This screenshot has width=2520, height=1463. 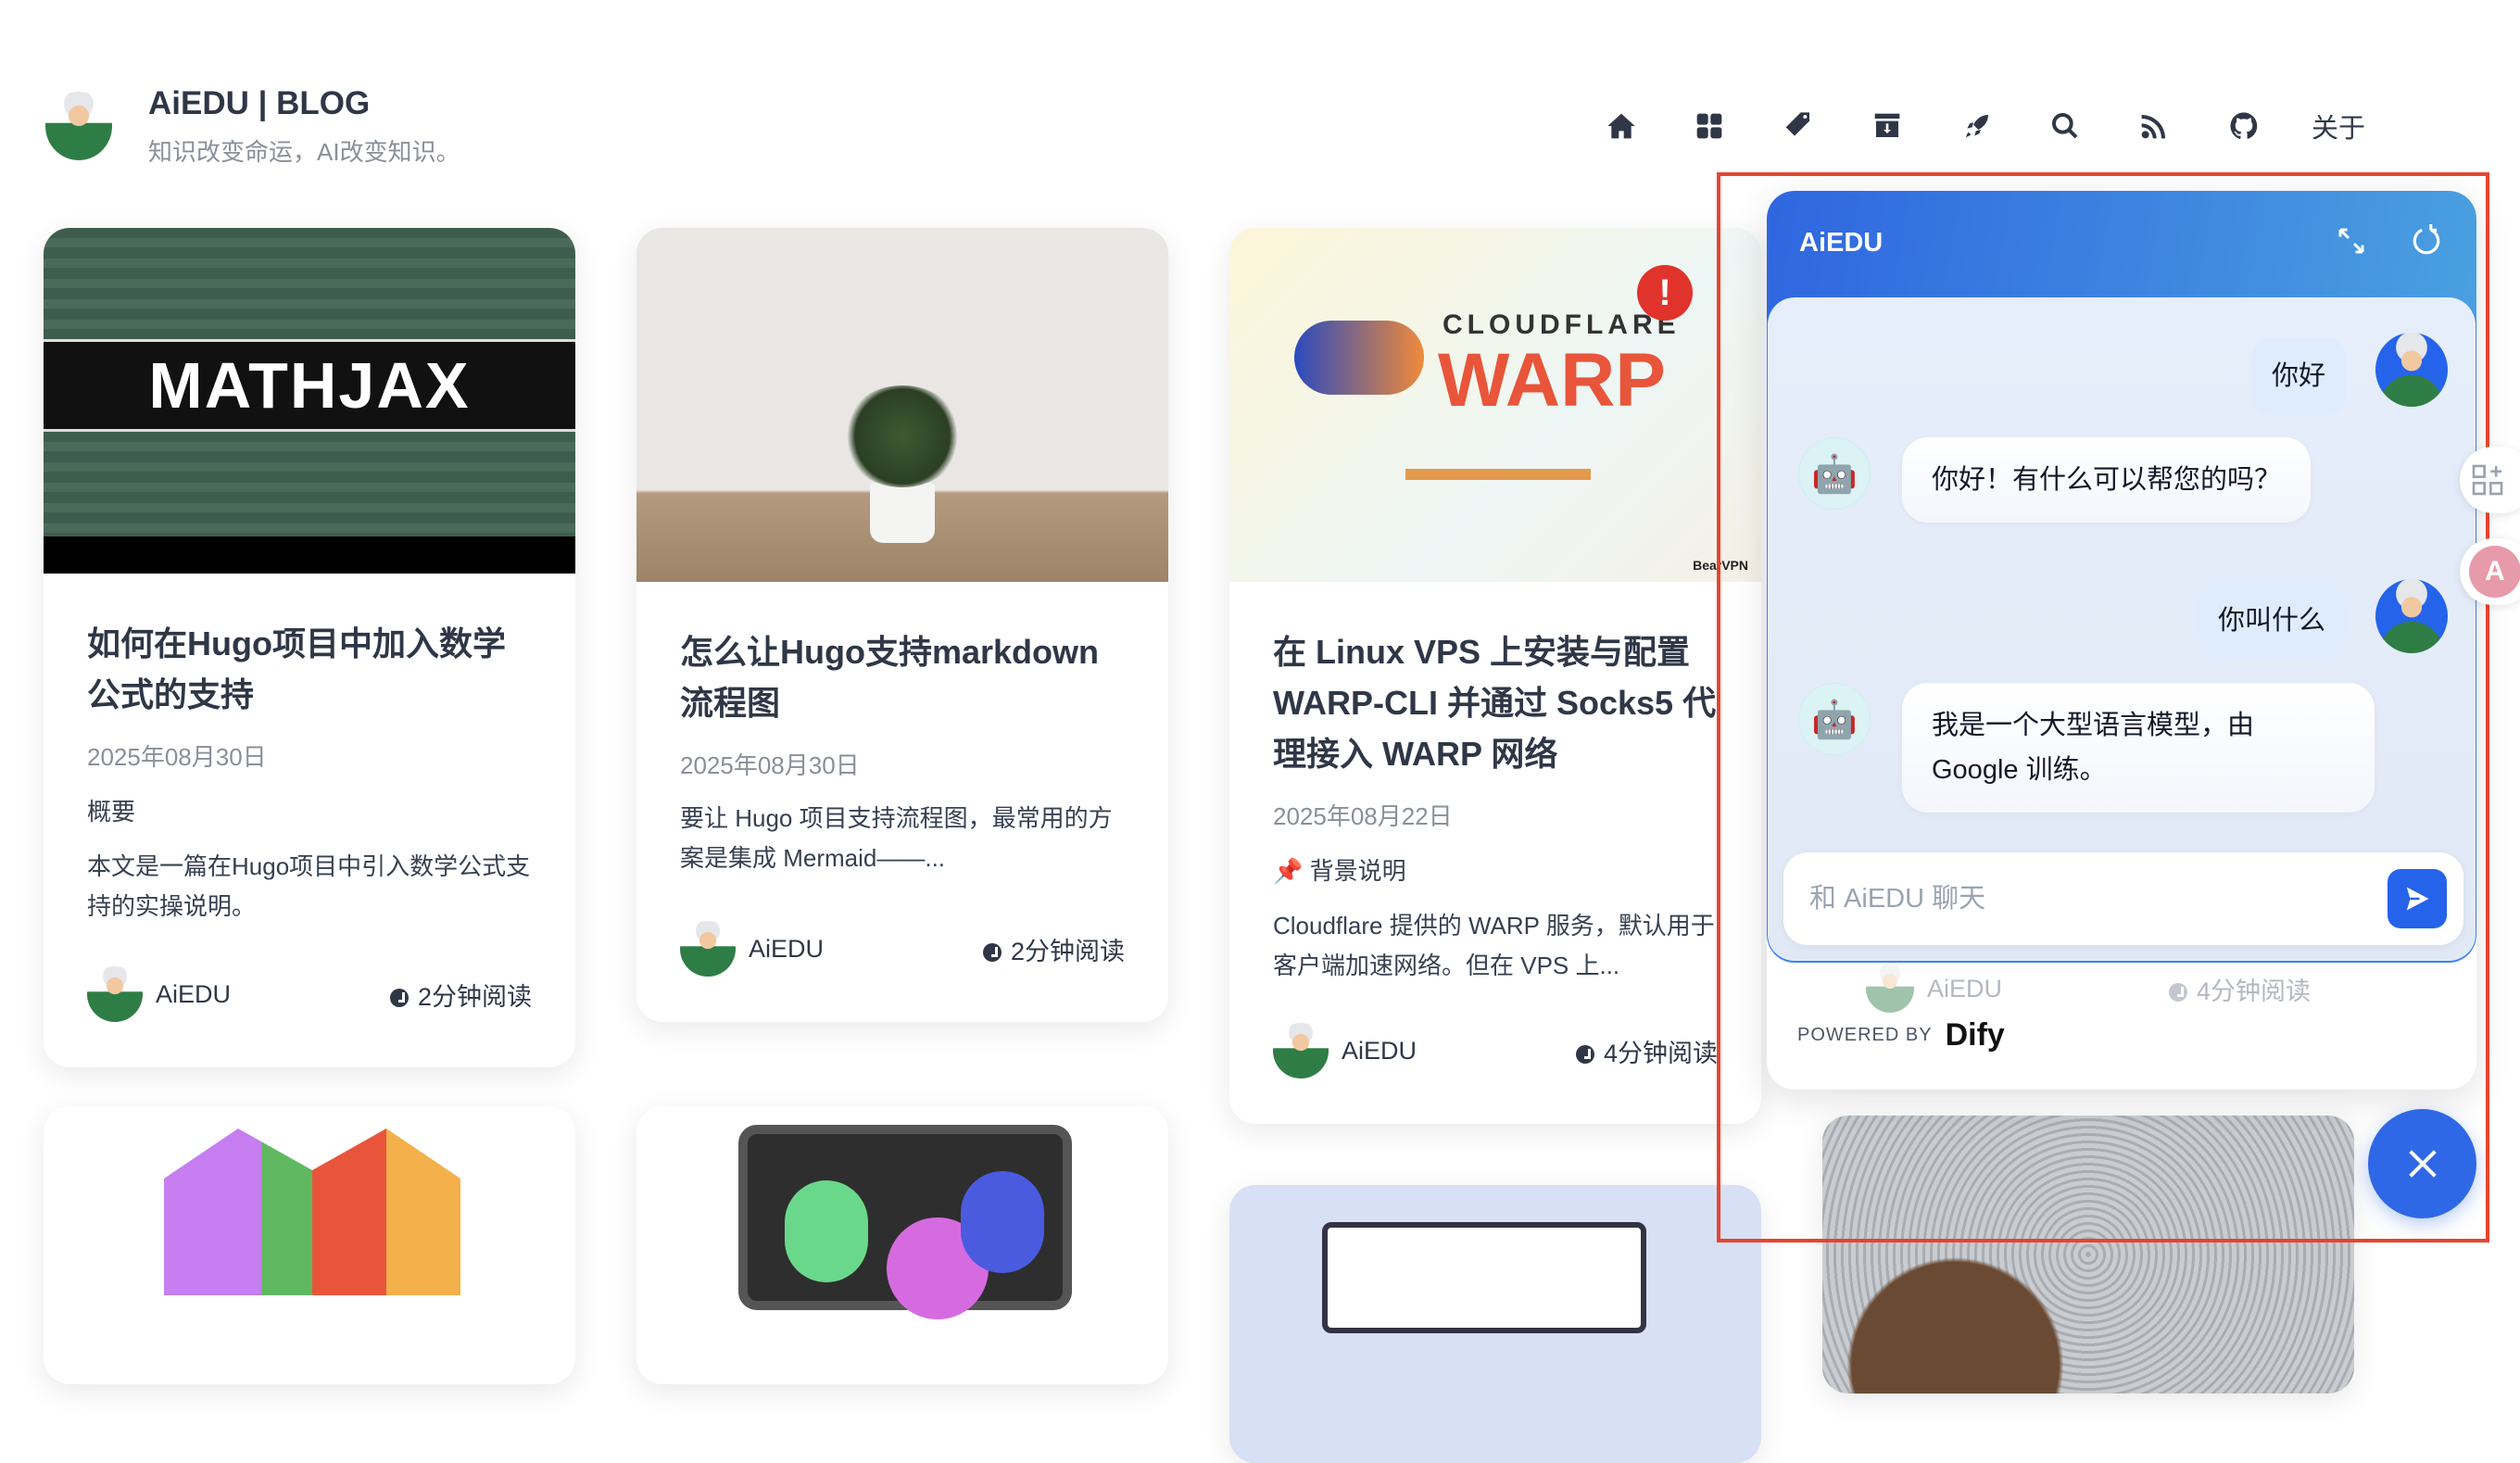 I want to click on cover-text: MATHJAX, so click(x=309, y=385).